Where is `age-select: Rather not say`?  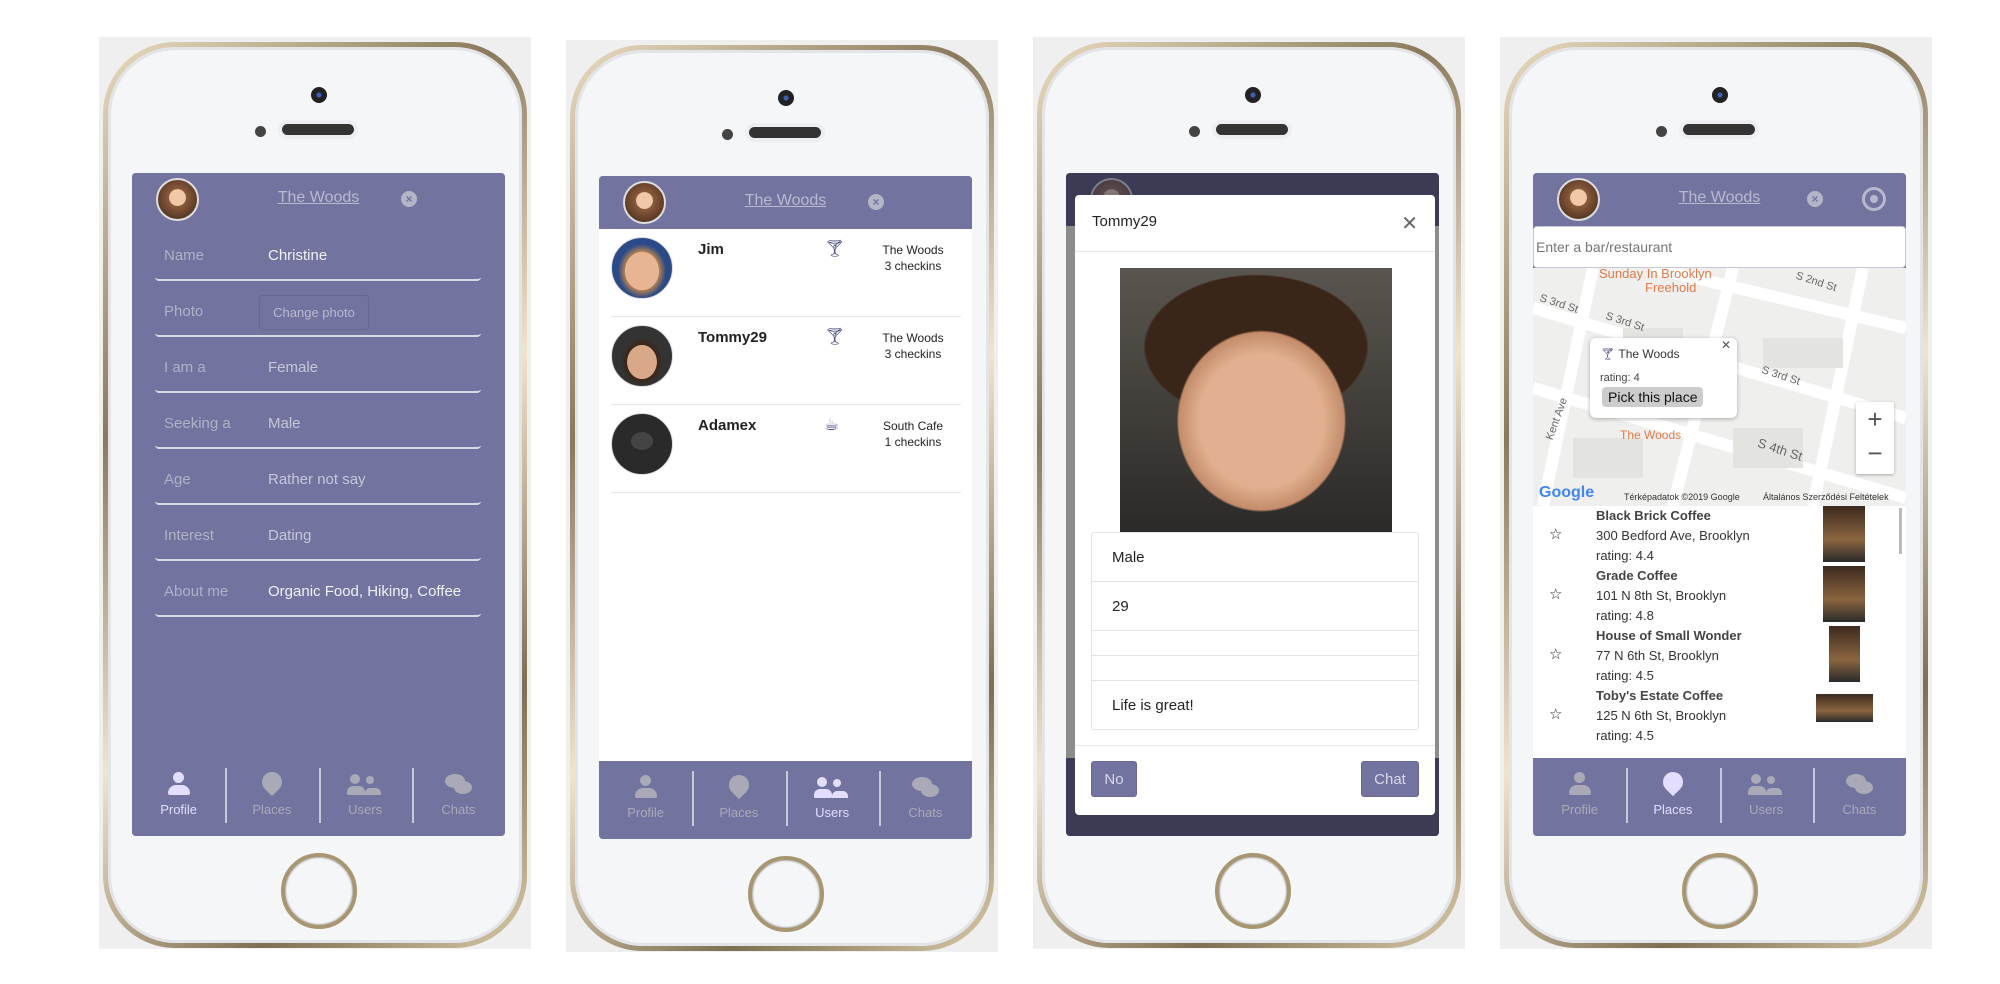
age-select: Rather not say is located at coordinates (370, 479).